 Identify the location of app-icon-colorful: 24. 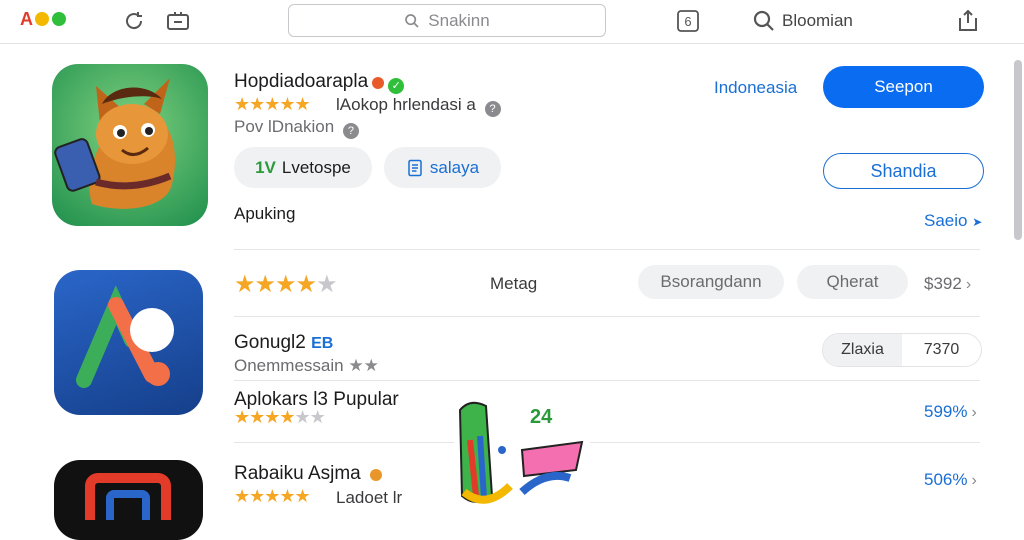
(523, 456).